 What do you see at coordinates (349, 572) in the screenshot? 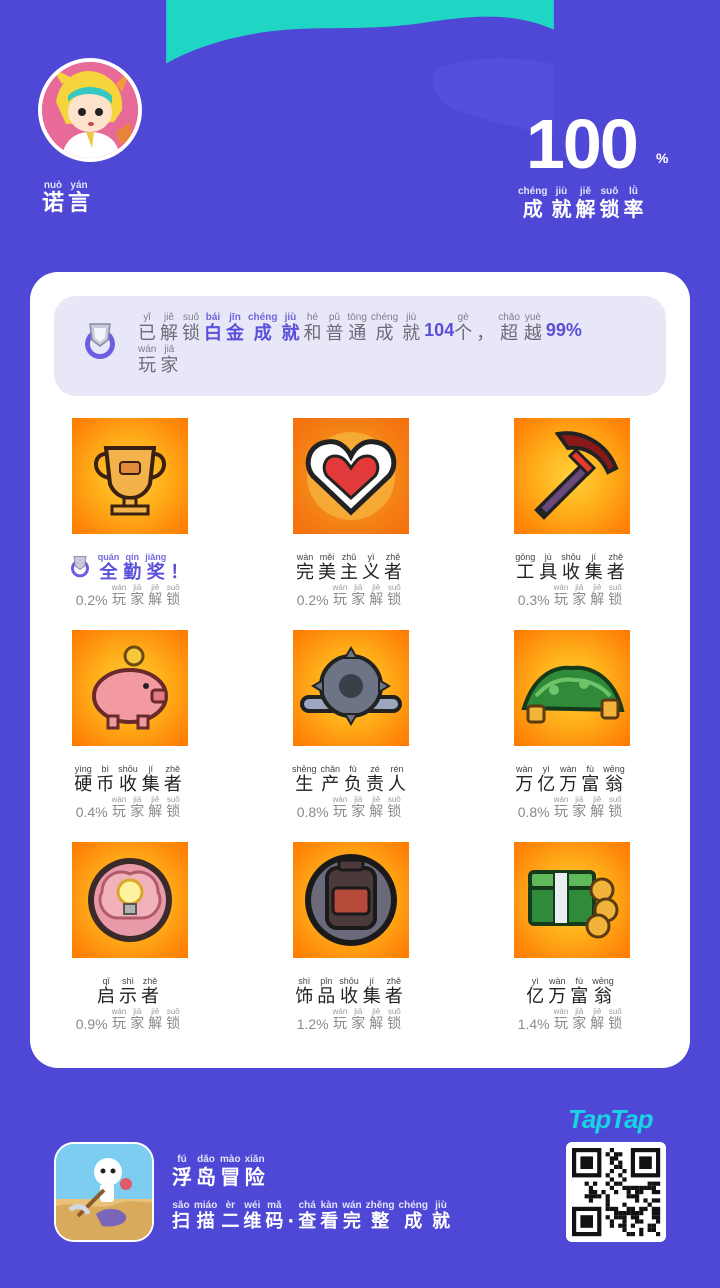
I see `hanzi: 主` at bounding box center [349, 572].